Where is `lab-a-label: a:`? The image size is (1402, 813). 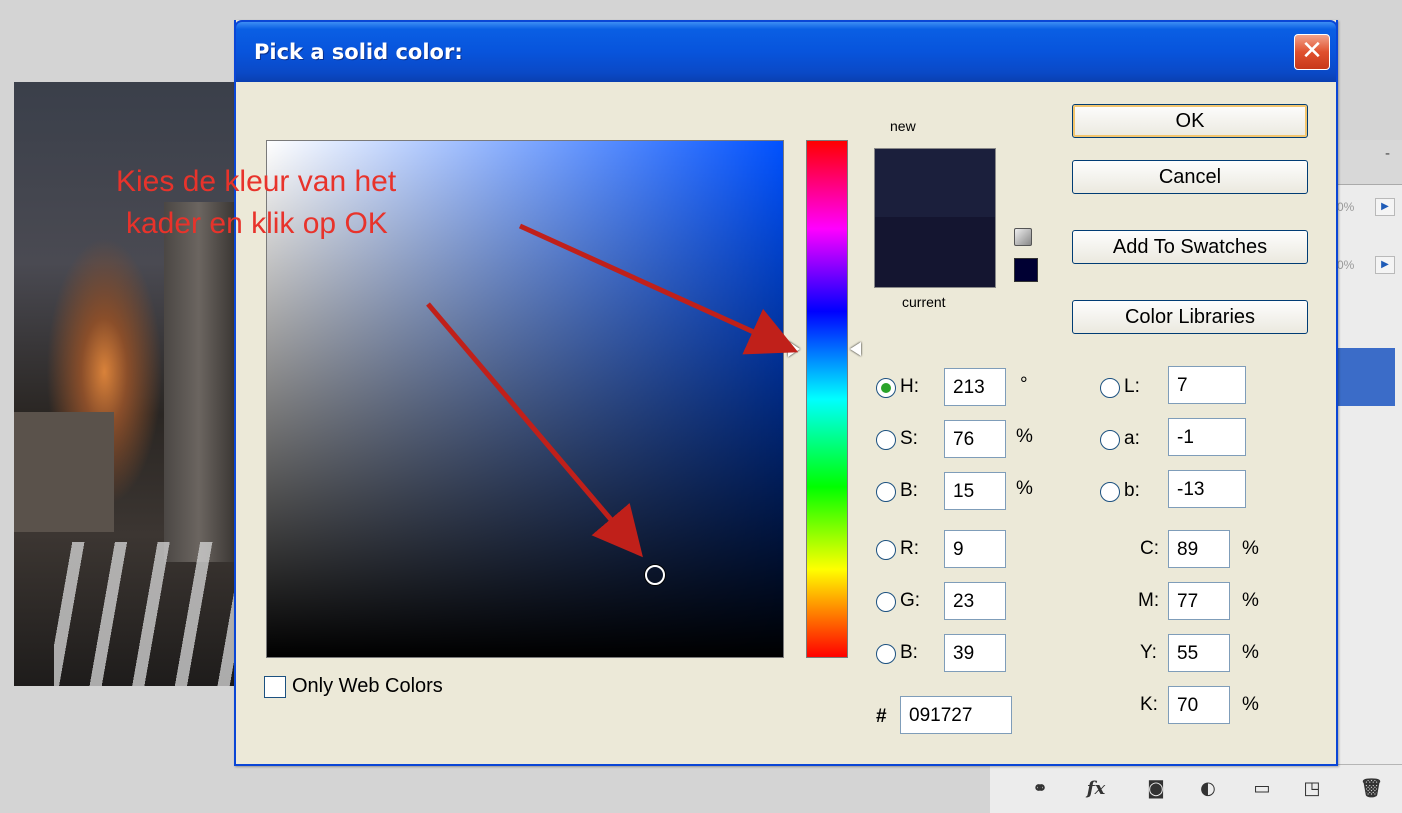
lab-a-label: a: is located at coordinates (1132, 438).